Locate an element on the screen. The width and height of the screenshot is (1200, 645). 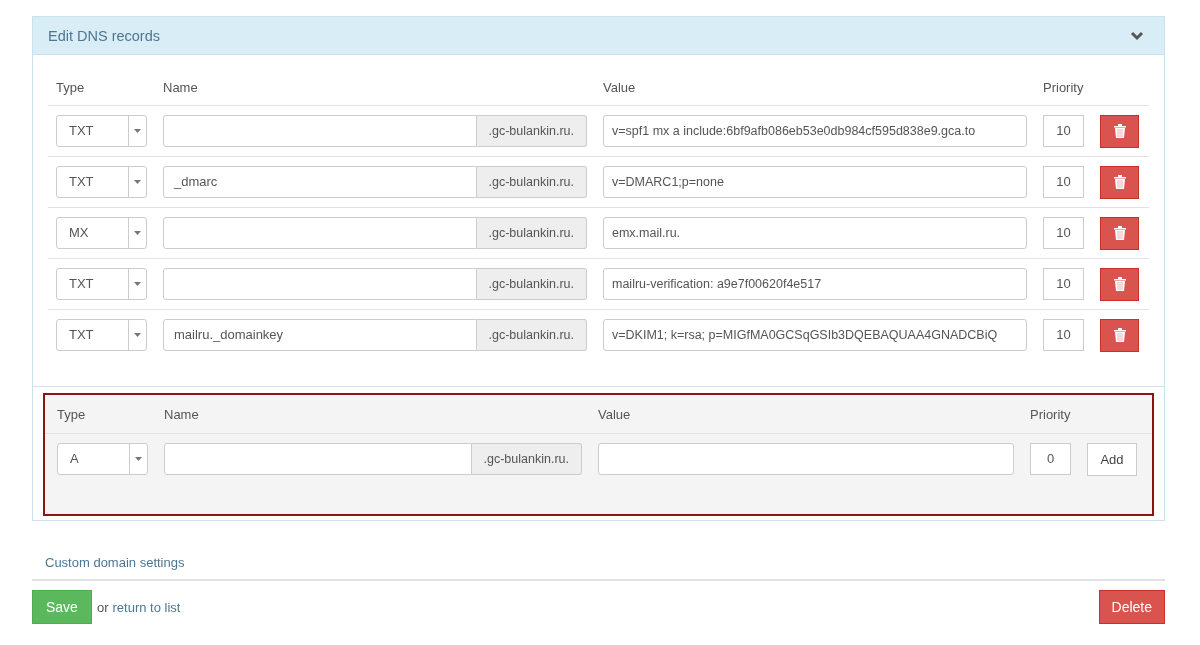
value-field: v=spf1 mx a include:6bf9afb086eb53e0db984cf595d838e9.gca.to is located at coordinates (815, 131).